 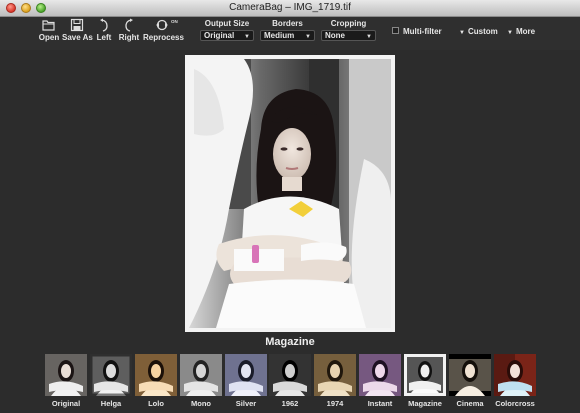 I want to click on filter-thumb: Mono, so click(x=201, y=381).